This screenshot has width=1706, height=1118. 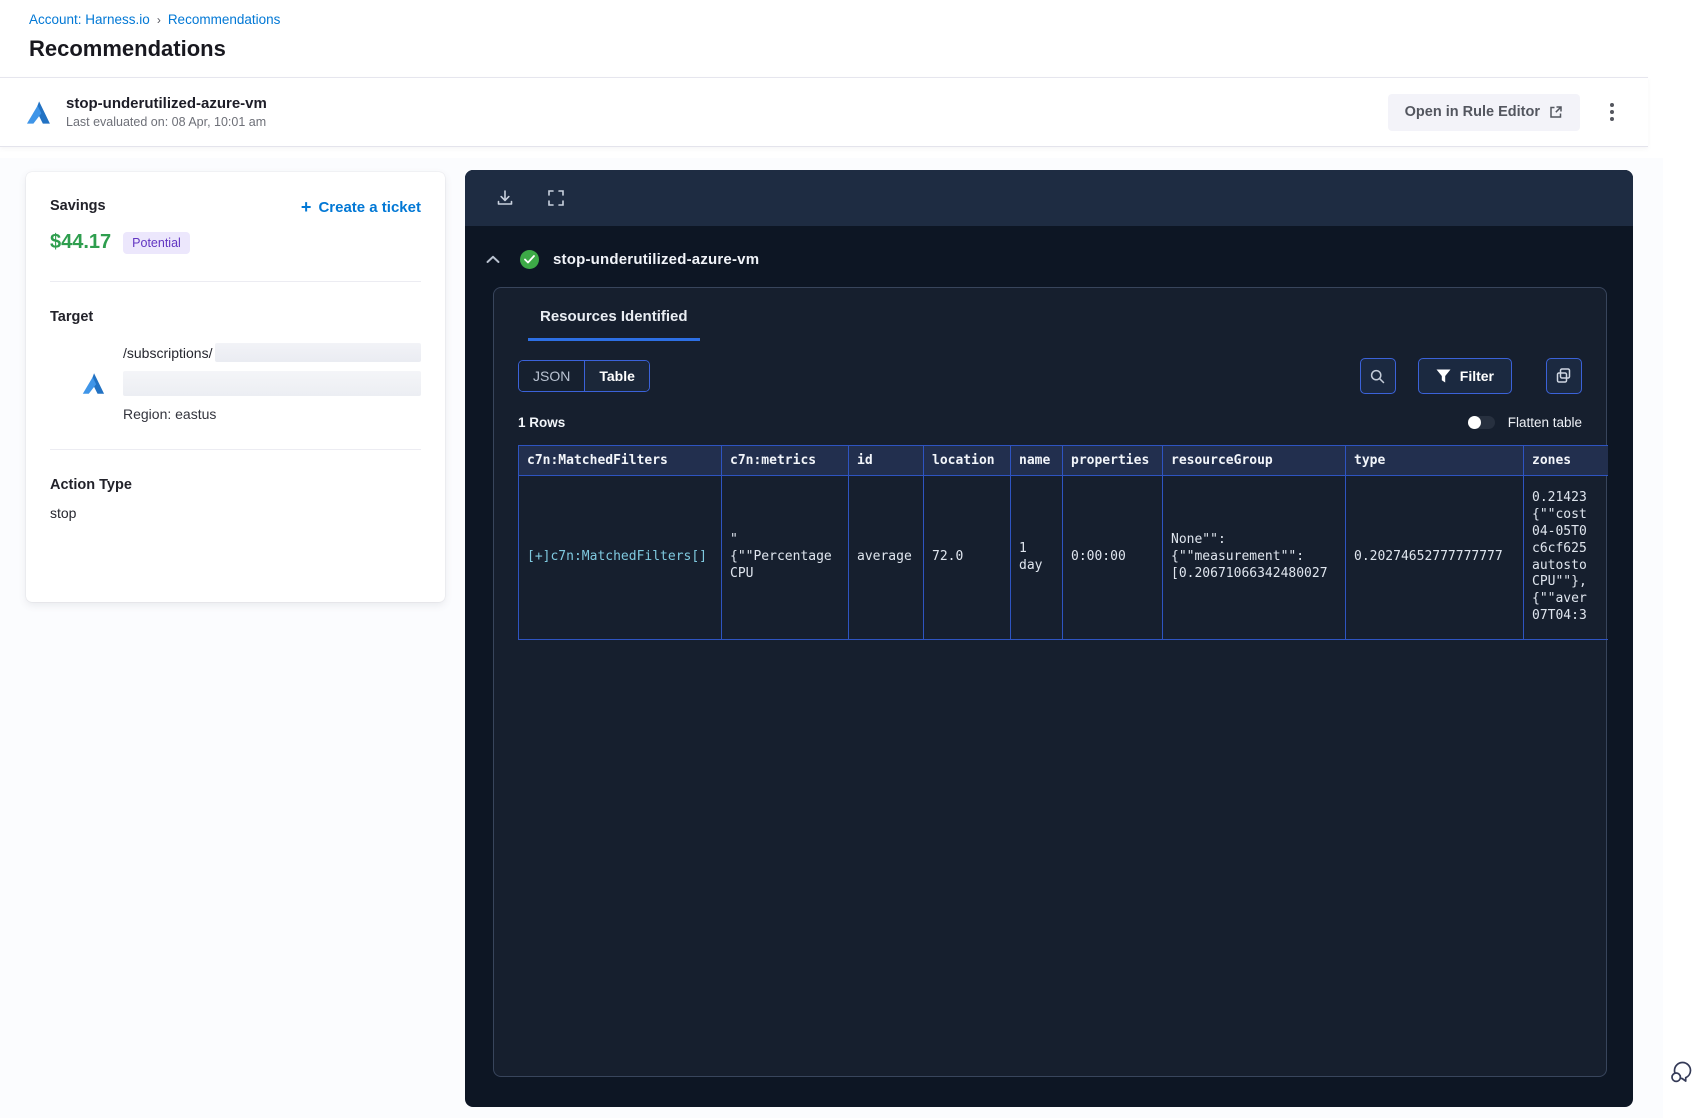 I want to click on action-type-label: Action Type, so click(x=91, y=485).